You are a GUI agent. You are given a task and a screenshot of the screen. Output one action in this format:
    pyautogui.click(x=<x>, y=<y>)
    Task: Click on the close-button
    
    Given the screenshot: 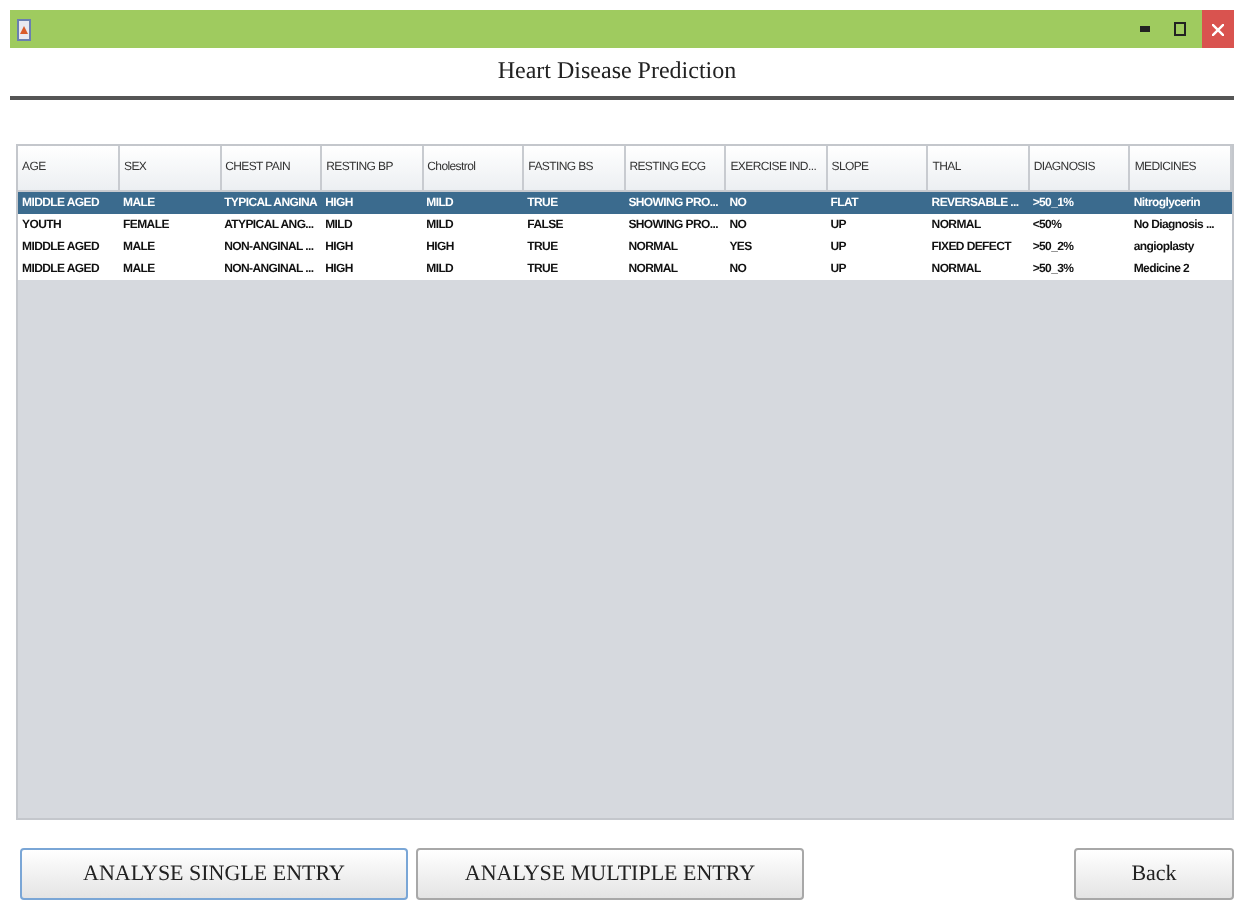 What is the action you would take?
    pyautogui.click(x=1218, y=29)
    